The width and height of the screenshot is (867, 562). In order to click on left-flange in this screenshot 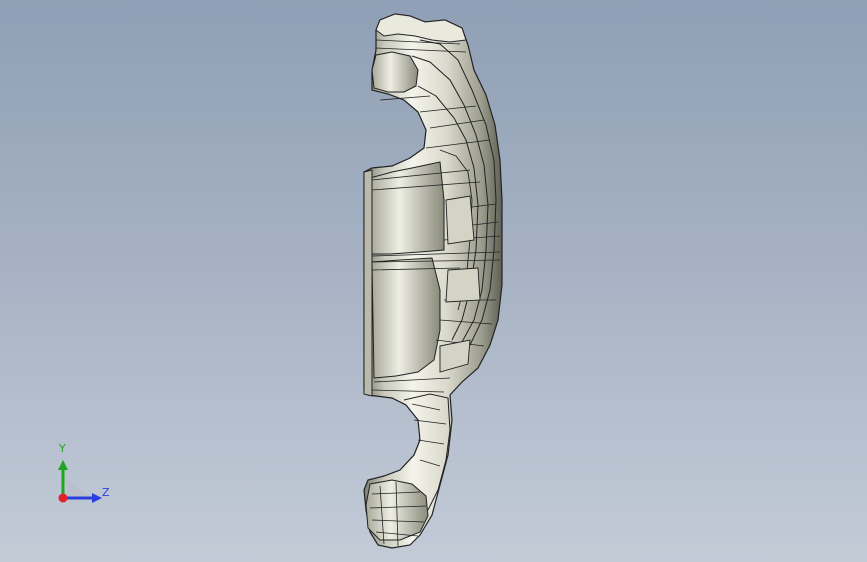, I will do `click(368, 283)`.